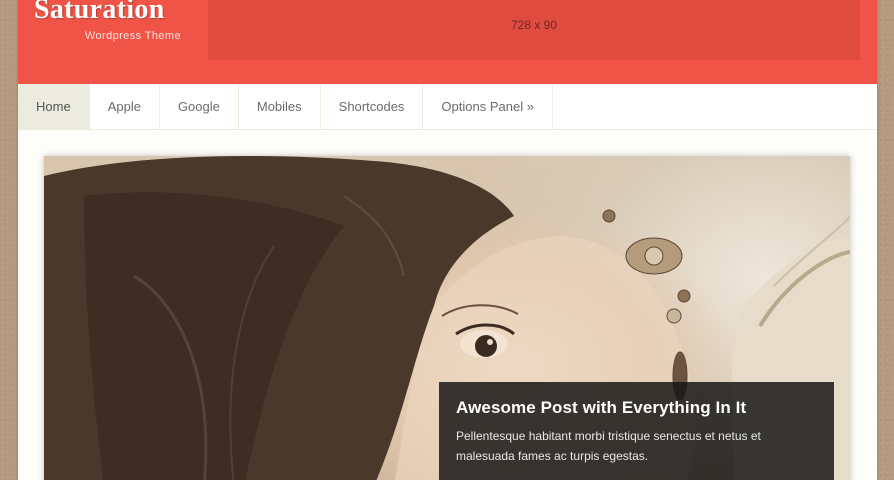 The width and height of the screenshot is (894, 480). Describe the element at coordinates (99, 13) in the screenshot. I see `site-title: Saturation` at that location.